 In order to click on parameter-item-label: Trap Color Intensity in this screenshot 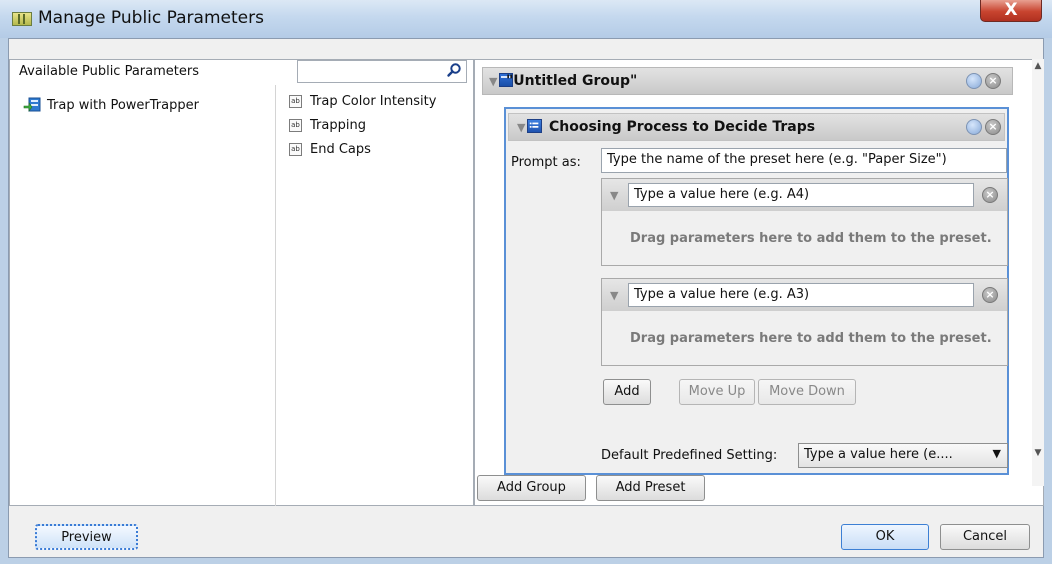, I will do `click(373, 101)`.